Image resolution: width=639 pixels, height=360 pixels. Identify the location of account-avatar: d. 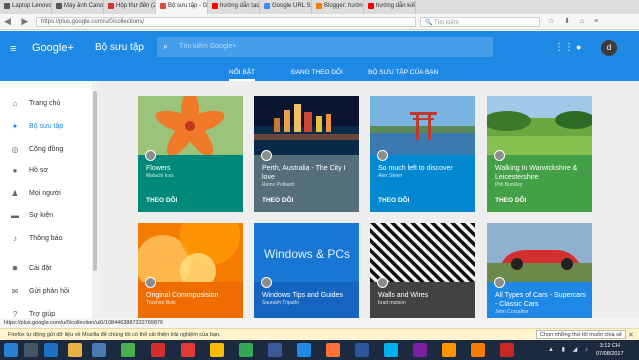
(609, 48).